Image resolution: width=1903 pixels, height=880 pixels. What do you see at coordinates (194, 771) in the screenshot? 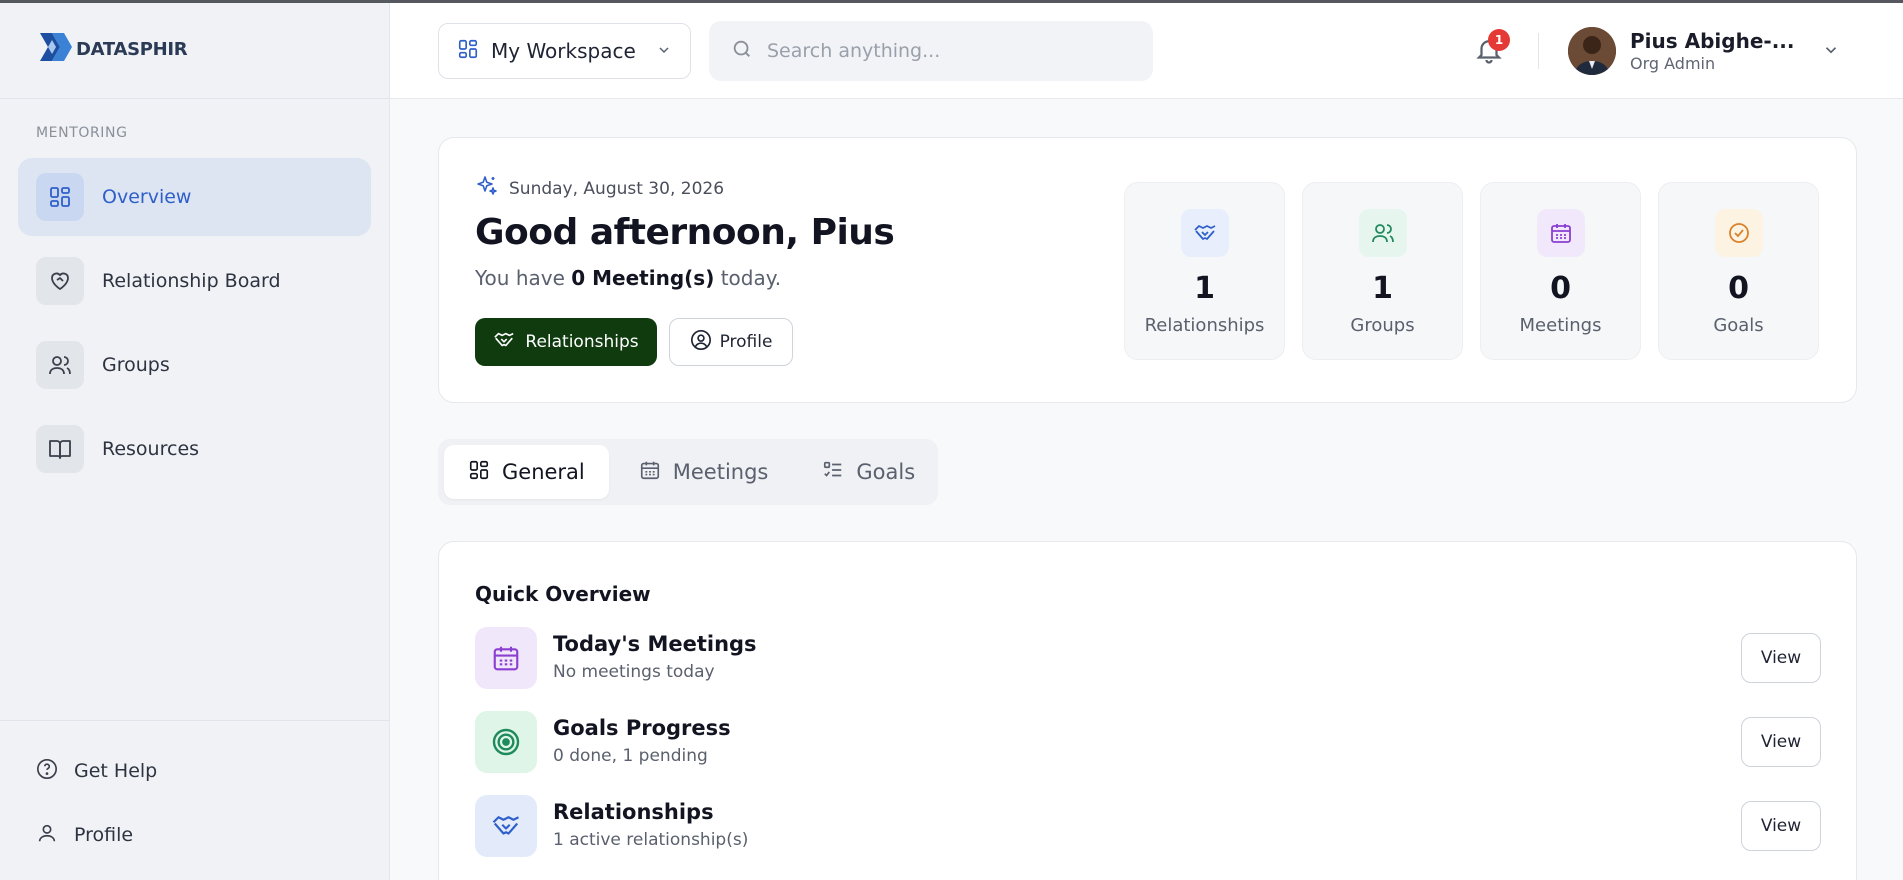
I see `get-help-link: Get Help` at bounding box center [194, 771].